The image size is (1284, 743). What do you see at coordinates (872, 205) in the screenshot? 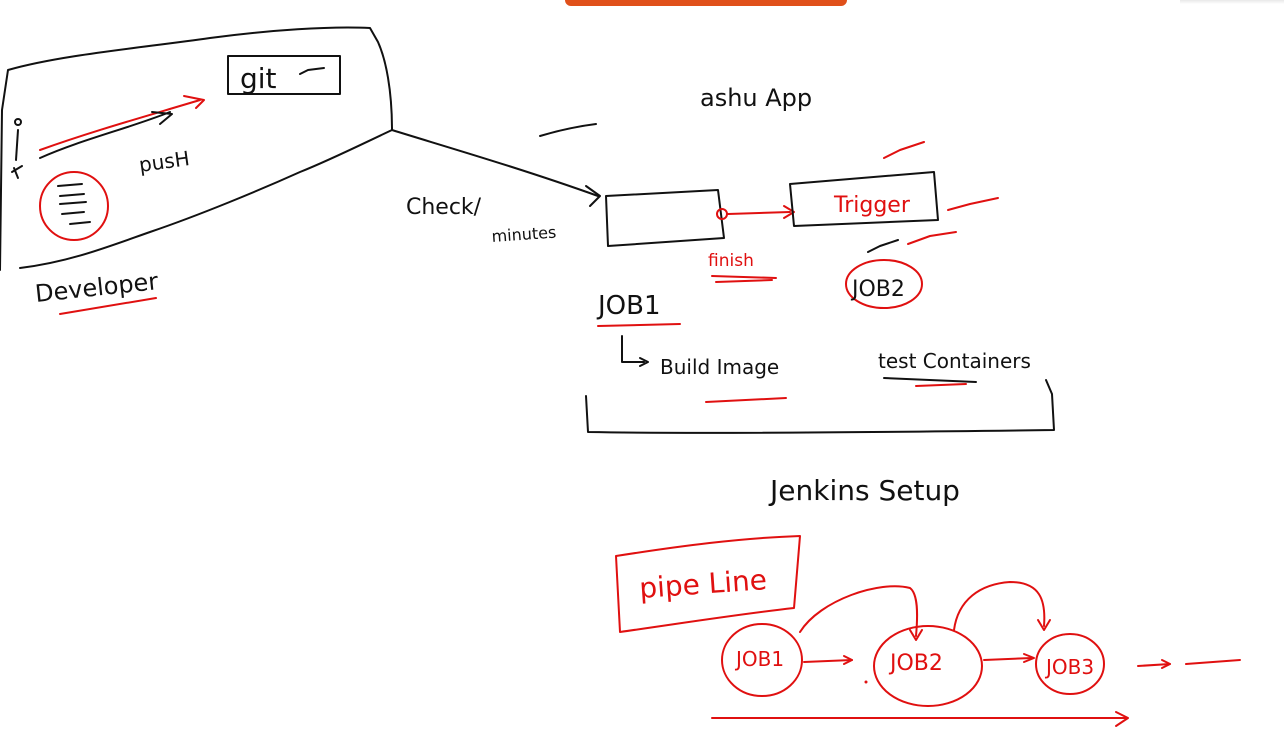
I see `trigger-label: Trigger` at bounding box center [872, 205].